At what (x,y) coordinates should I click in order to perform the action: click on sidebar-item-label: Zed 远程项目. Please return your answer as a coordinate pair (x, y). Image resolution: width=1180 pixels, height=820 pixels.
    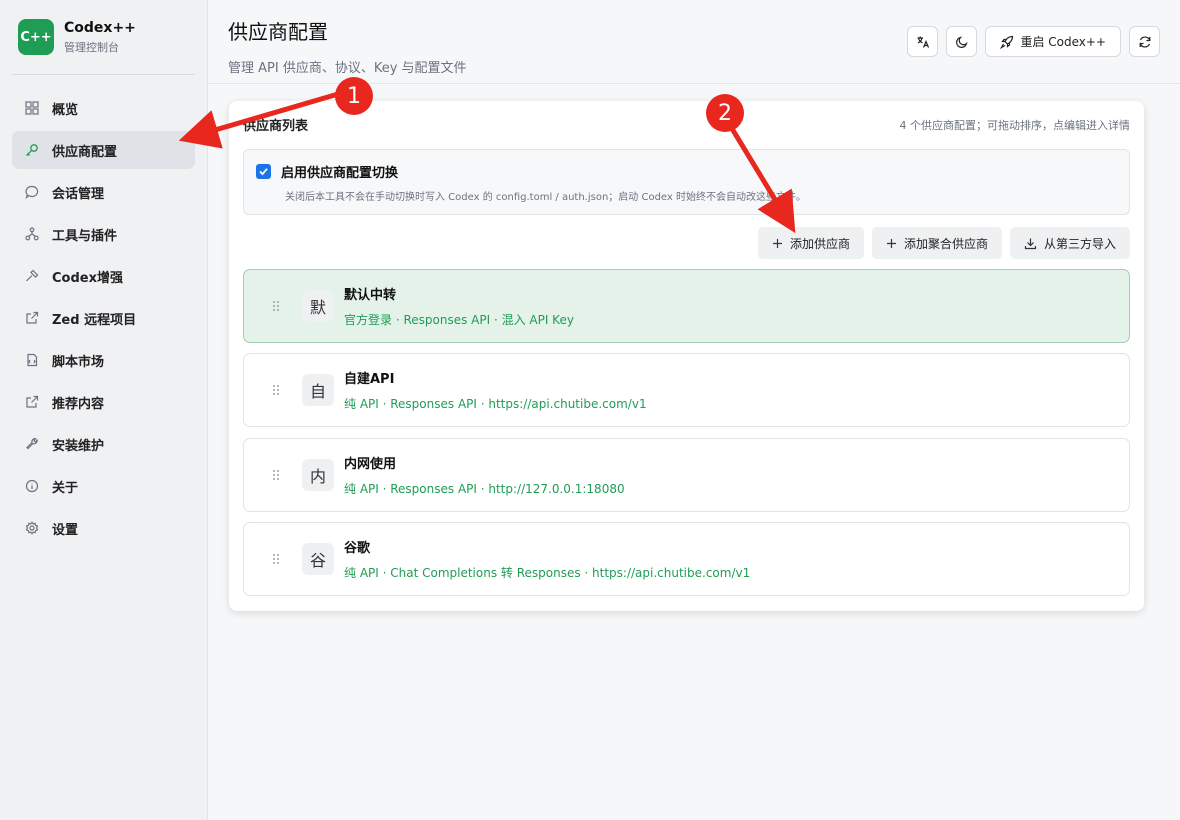
    Looking at the image, I should click on (94, 320).